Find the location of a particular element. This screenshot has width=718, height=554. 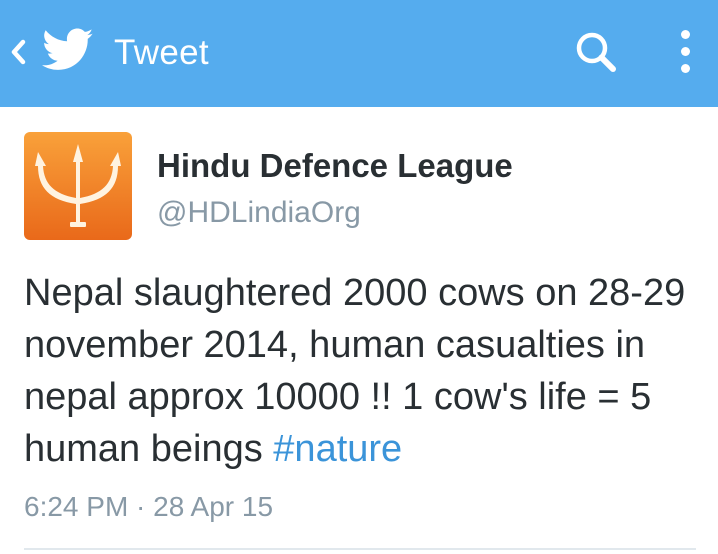

author-handle: @HDLindiaOrg is located at coordinates (259, 213).